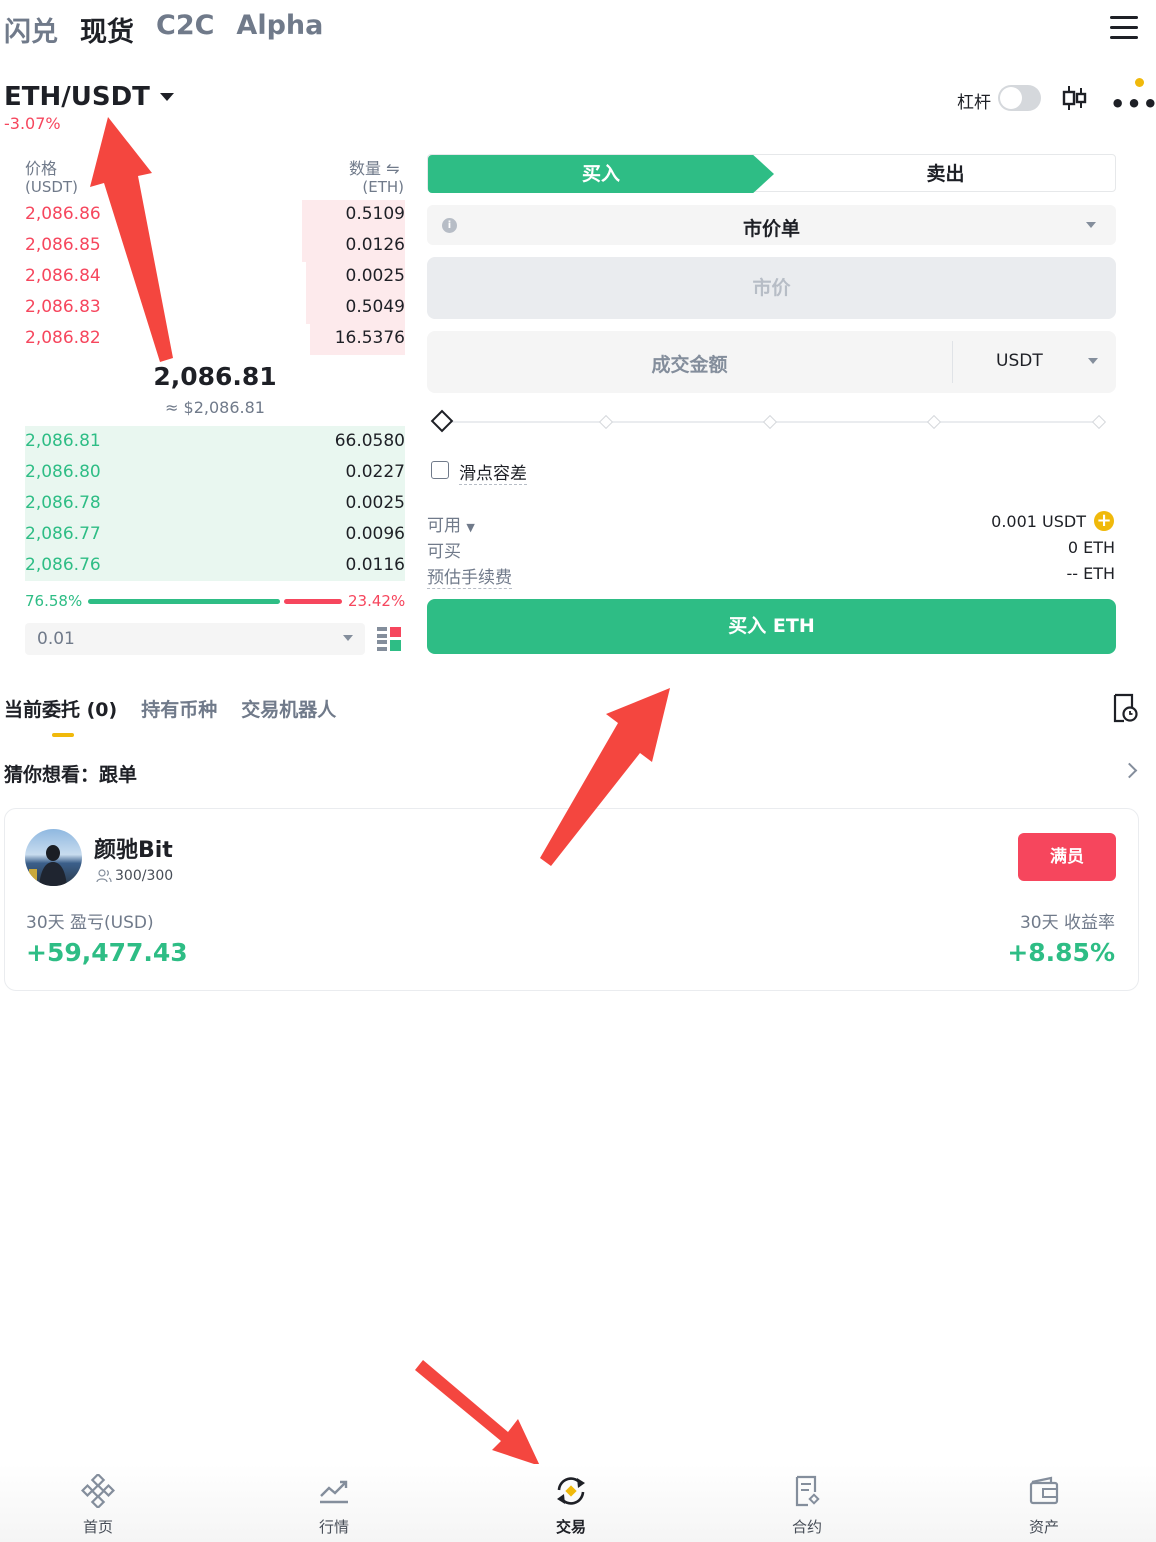 The height and width of the screenshot is (1542, 1156). What do you see at coordinates (334, 1492) in the screenshot?
I see `chart-line-icon` at bounding box center [334, 1492].